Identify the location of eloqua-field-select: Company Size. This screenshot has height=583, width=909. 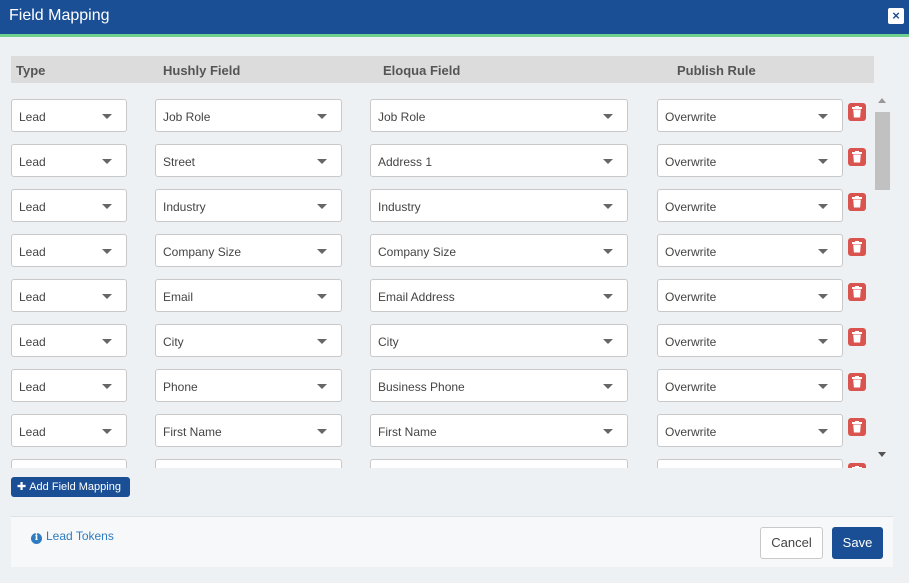
(499, 250).